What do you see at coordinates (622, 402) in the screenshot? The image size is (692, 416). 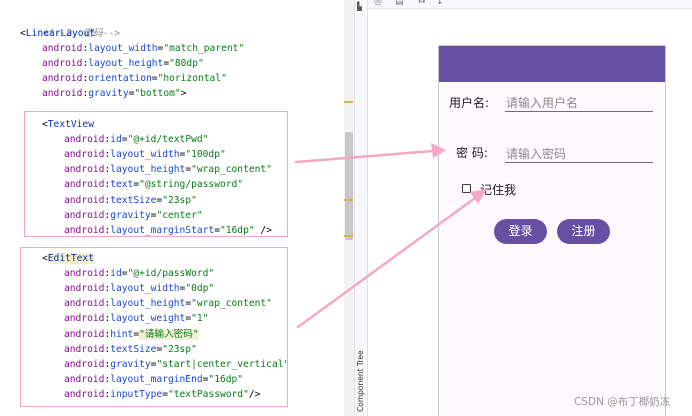 I see `watermark: CSDN @布丁椰奶冻` at bounding box center [622, 402].